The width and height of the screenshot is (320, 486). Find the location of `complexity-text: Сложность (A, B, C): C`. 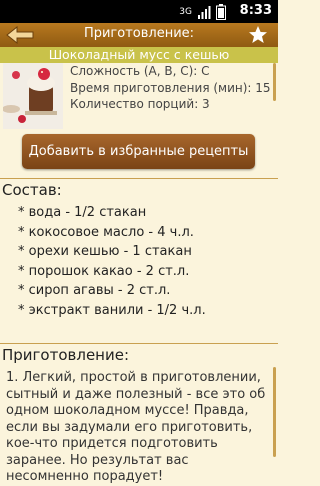

complexity-text: Сложность (A, B, C): C is located at coordinates (140, 71).